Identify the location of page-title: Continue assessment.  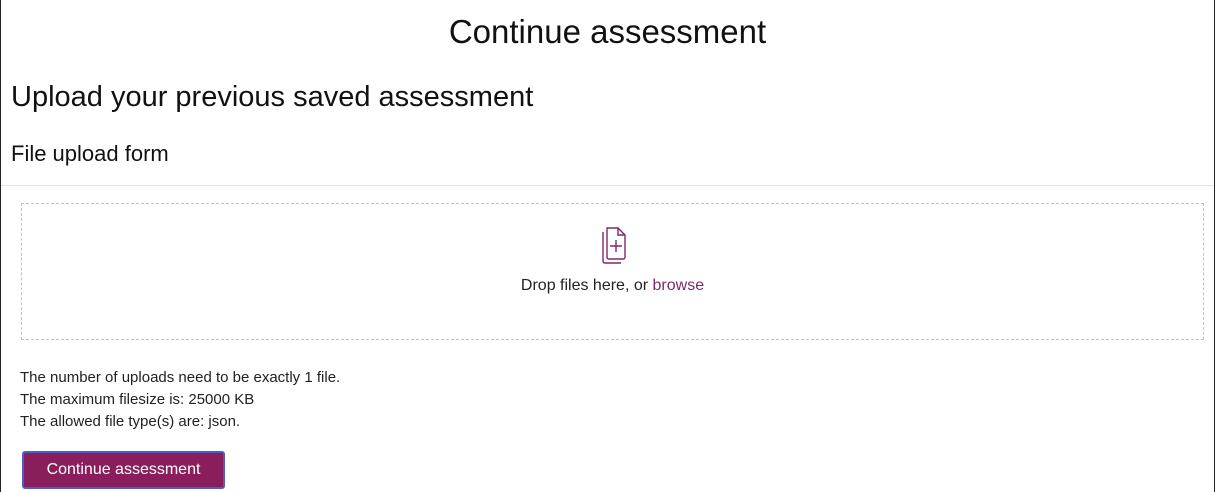
(607, 31).